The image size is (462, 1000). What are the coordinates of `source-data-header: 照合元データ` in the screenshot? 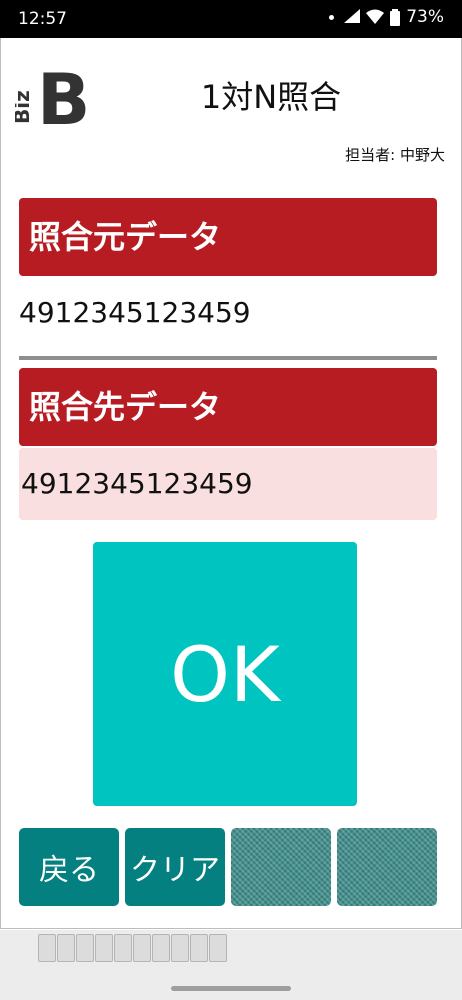 It's located at (228, 237).